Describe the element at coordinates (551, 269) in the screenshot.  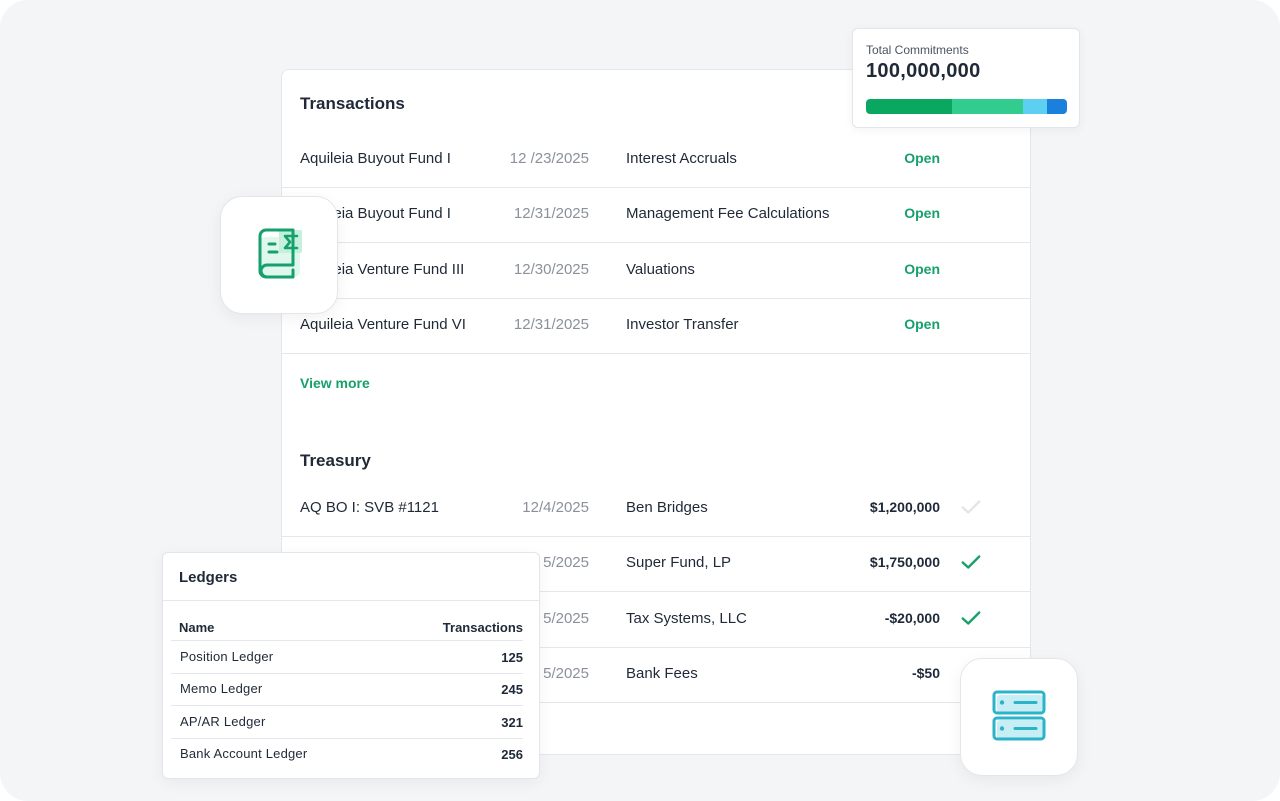
I see `transaction-date: 12/30/2025` at that location.